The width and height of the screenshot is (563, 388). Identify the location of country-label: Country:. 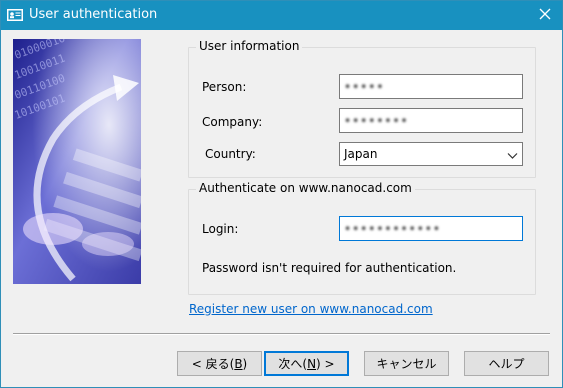
(230, 154).